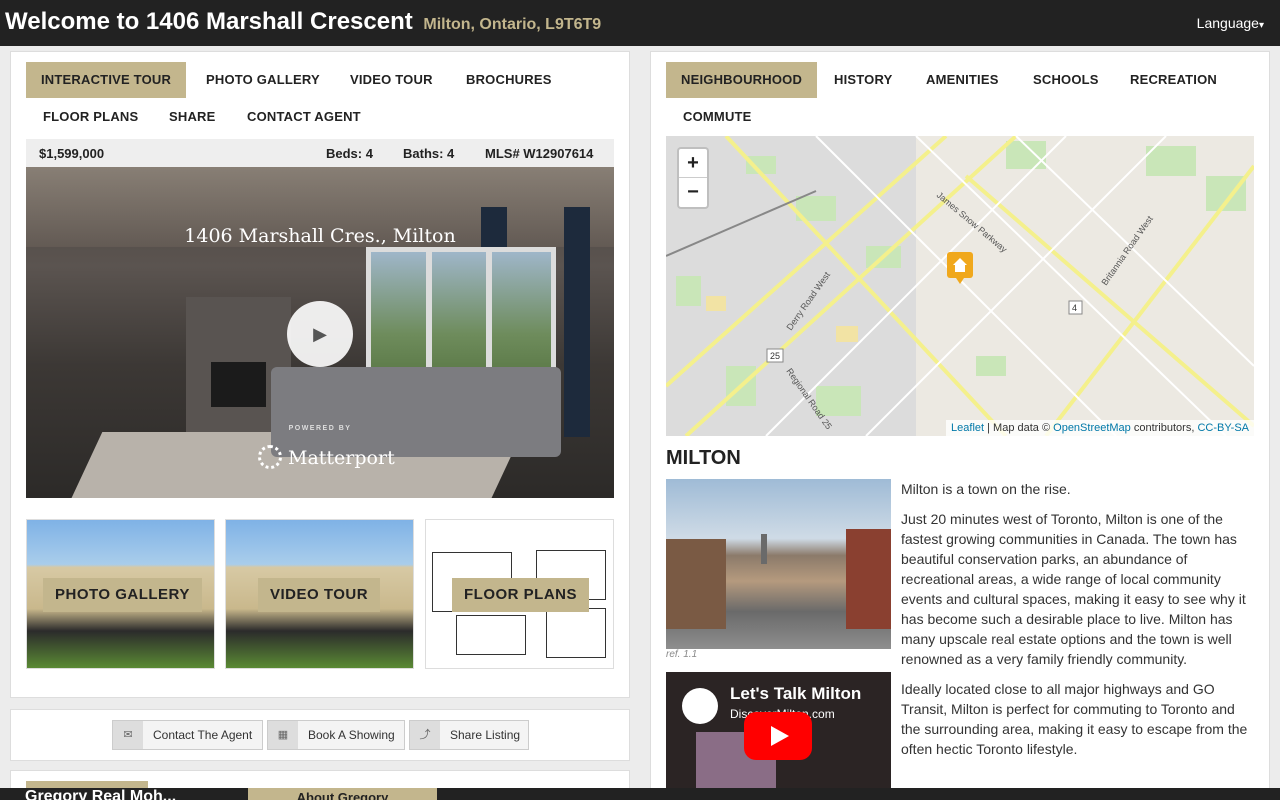  I want to click on language-dropdown: Language▾, so click(1230, 23).